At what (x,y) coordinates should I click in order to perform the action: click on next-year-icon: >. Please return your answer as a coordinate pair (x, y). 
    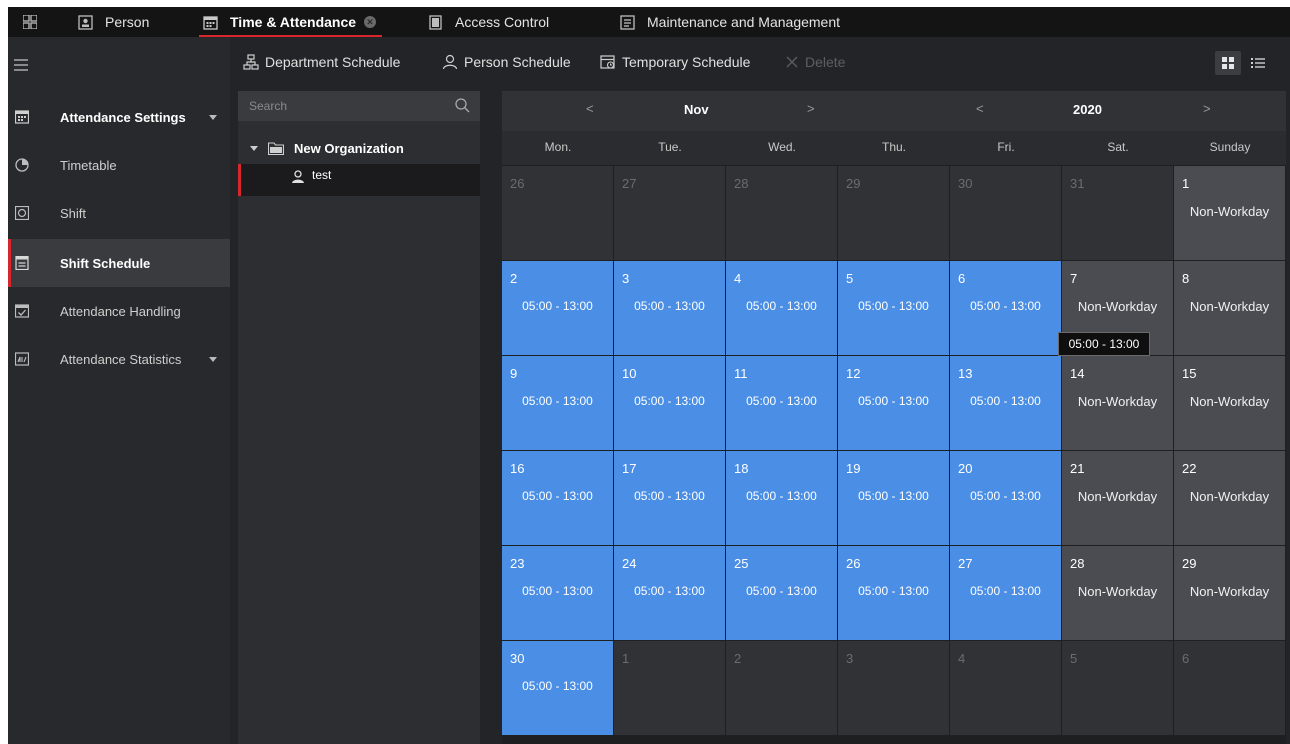
    Looking at the image, I should click on (1207, 108).